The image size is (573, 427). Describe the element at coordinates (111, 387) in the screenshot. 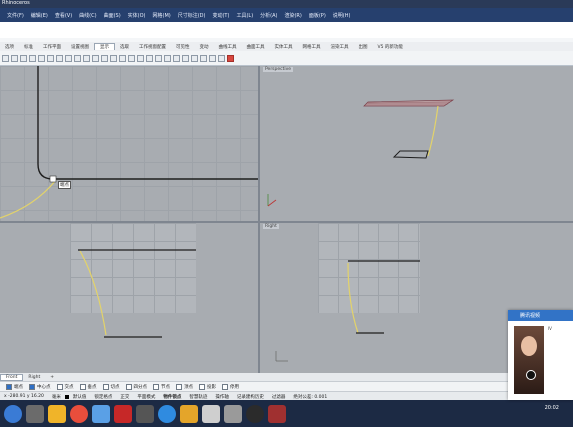

I see `osnap-option: 切点` at that location.